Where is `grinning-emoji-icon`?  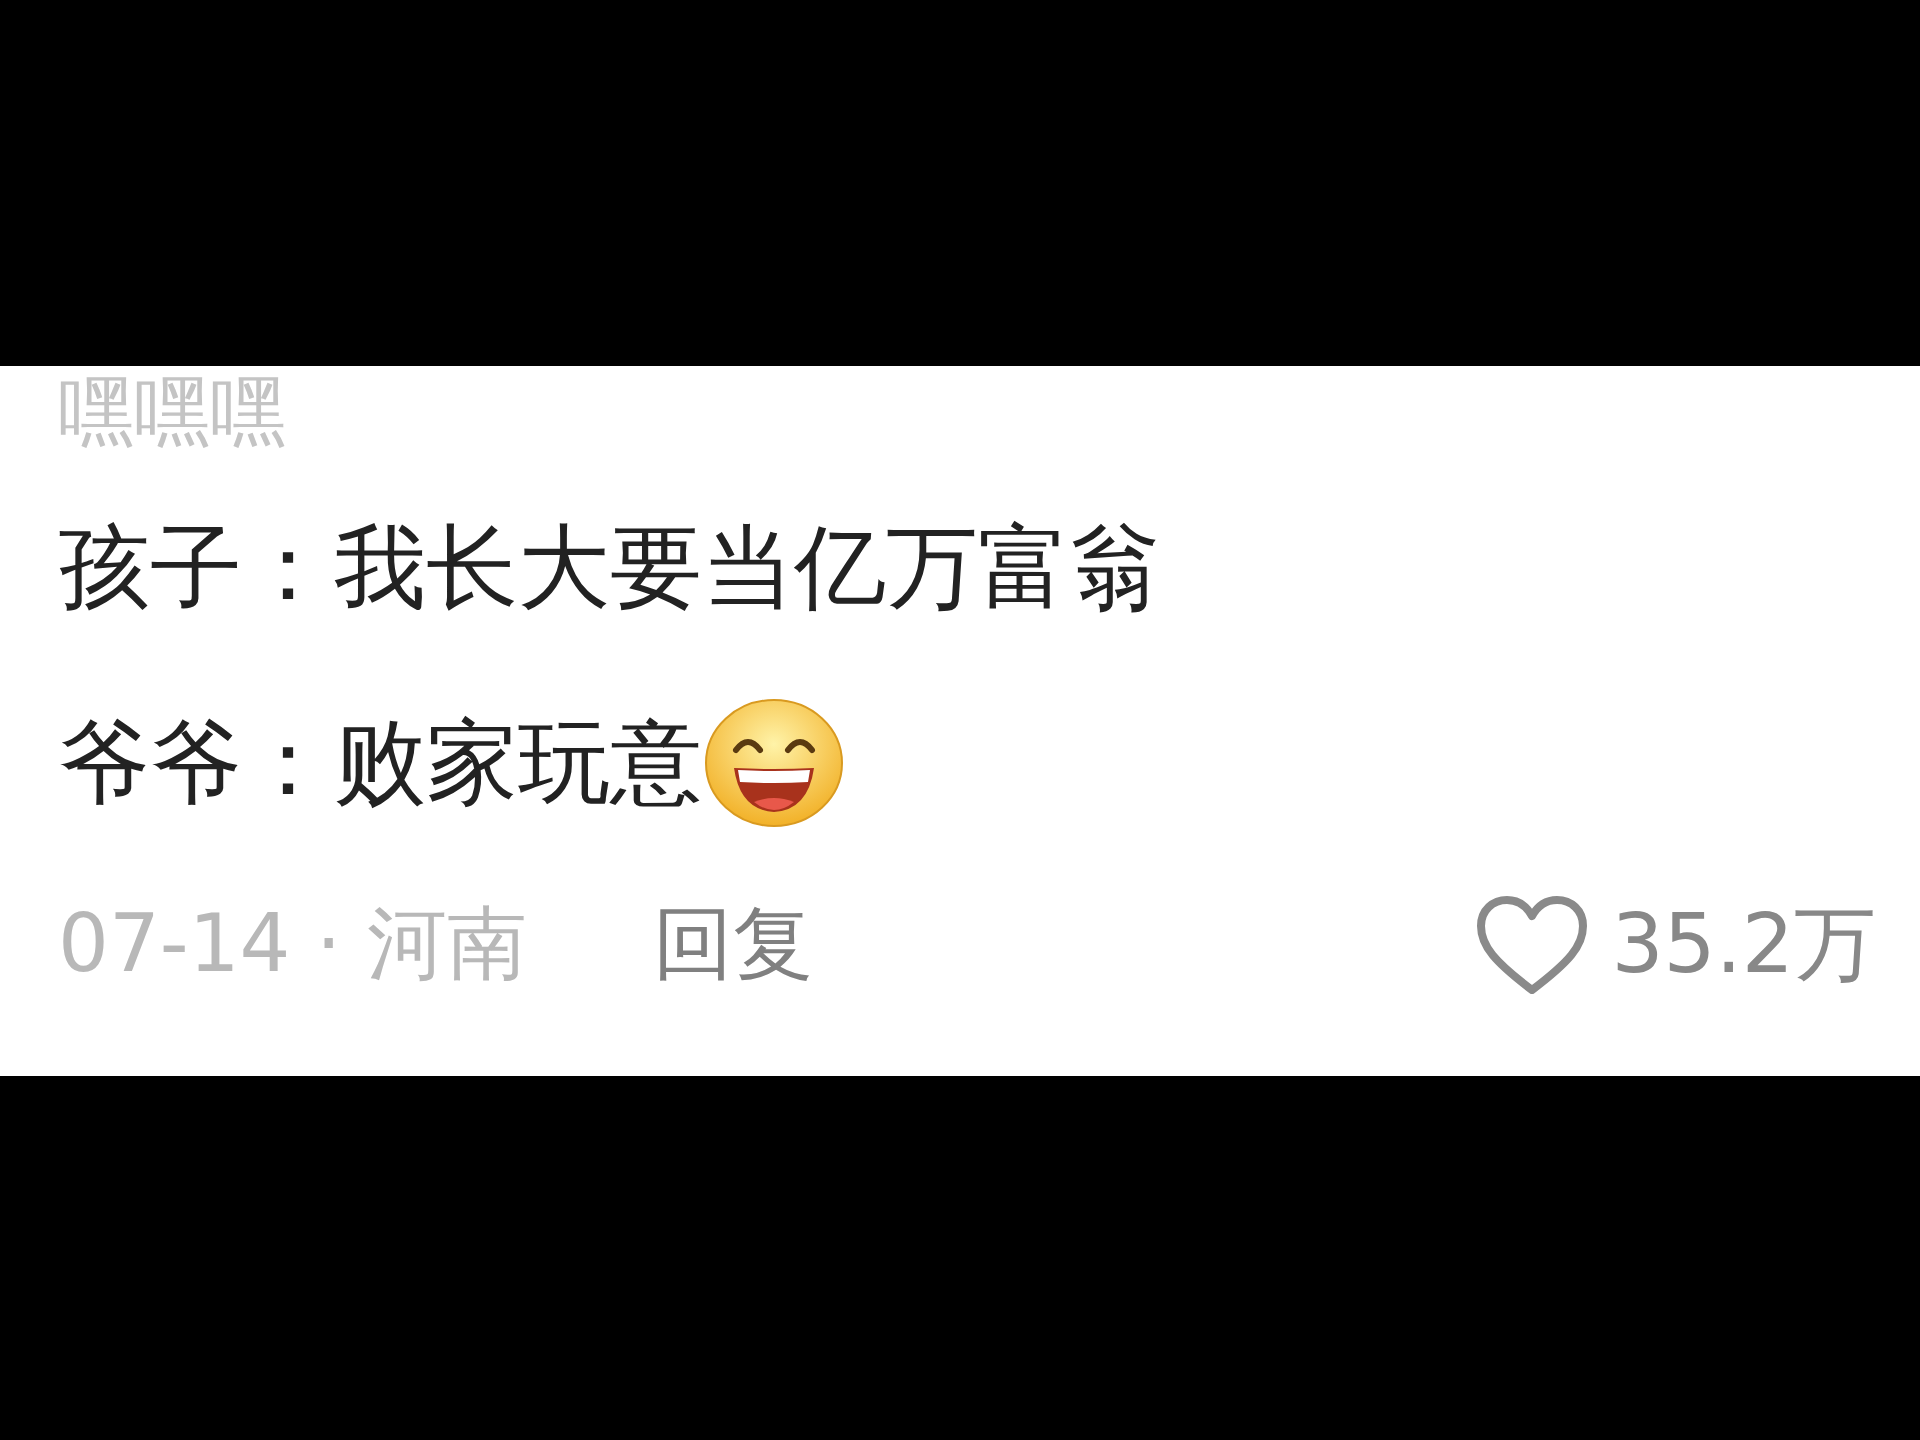 grinning-emoji-icon is located at coordinates (774, 763).